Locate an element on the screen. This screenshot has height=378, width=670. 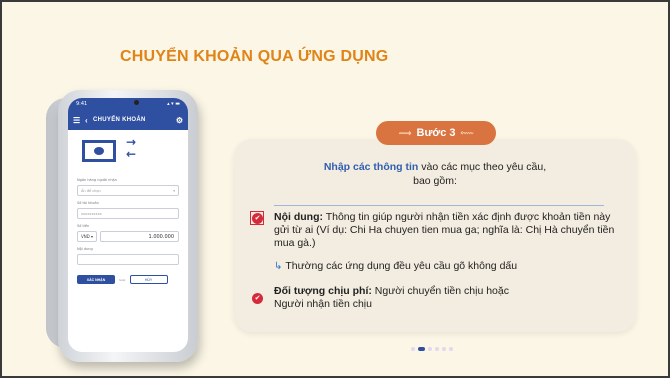
pagination-dot-active is located at coordinates (421, 349).